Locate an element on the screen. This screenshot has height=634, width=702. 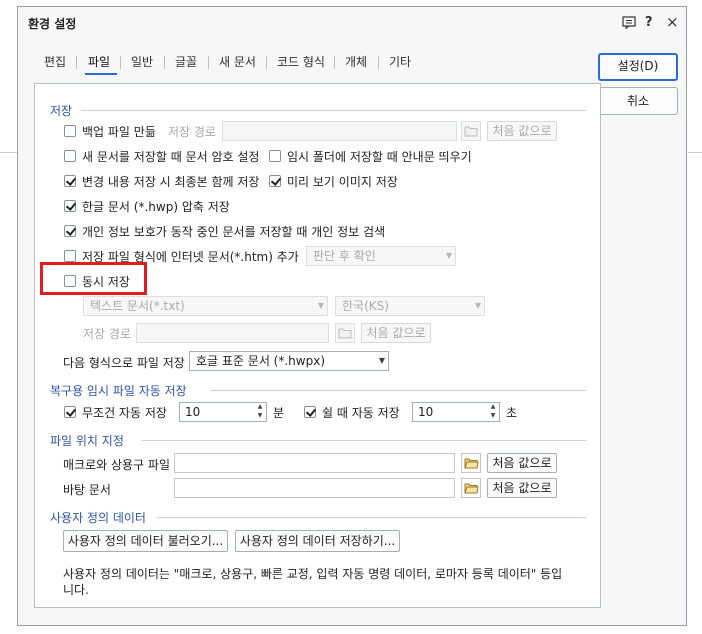
compress-hwp-checkbox is located at coordinates (70, 206).